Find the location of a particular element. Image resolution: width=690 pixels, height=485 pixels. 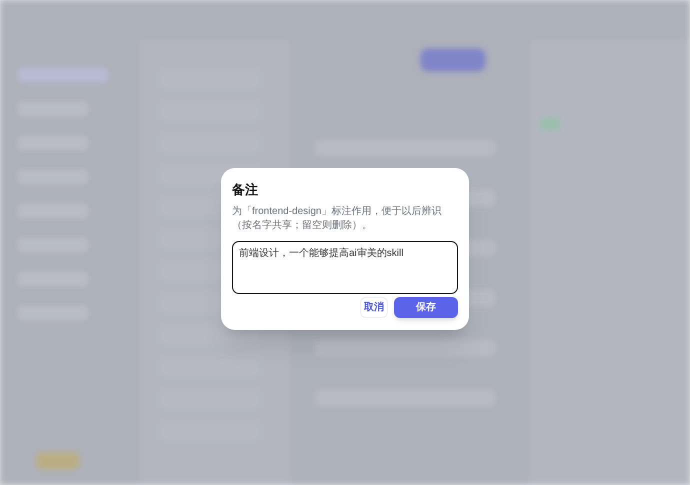

dialog-description: 为「frontend-design」标注作用，便于以后辨识（按名字共享；留空则删除）。 is located at coordinates (337, 218).